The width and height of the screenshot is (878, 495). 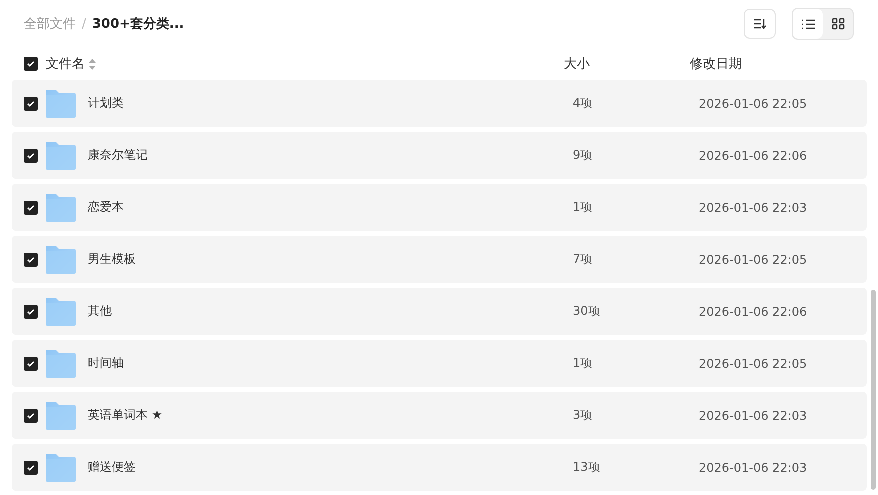 What do you see at coordinates (330, 155) in the screenshot?
I see `file-name: 康奈尔笔记` at bounding box center [330, 155].